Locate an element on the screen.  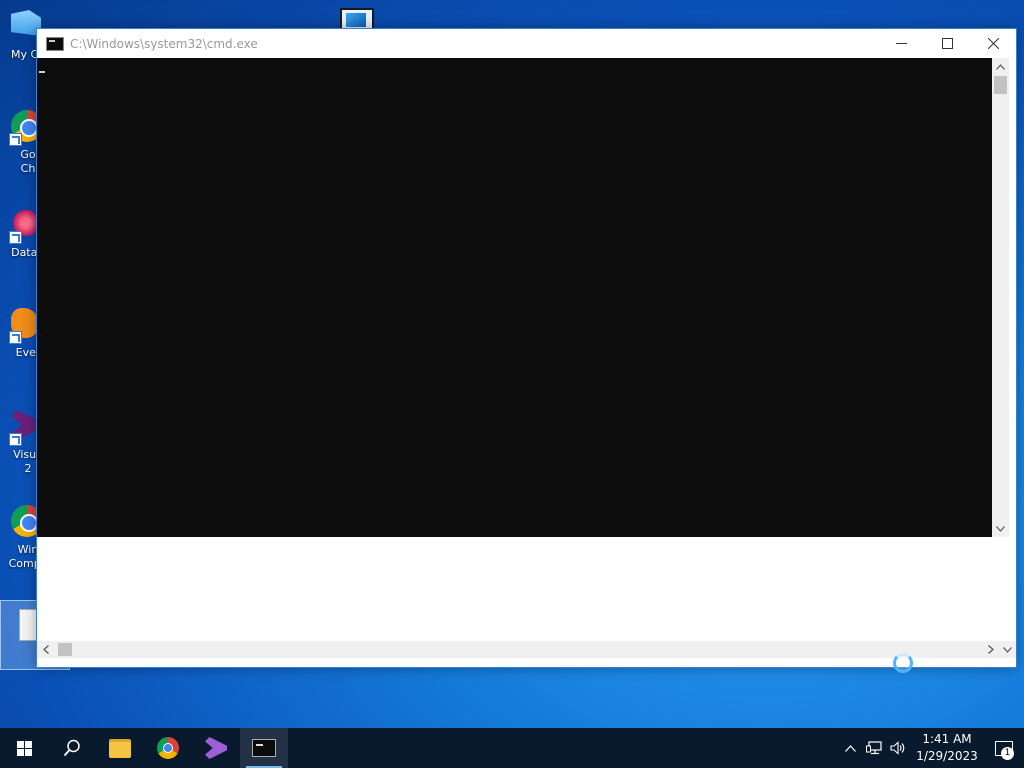
maximize-icon is located at coordinates (947, 43).